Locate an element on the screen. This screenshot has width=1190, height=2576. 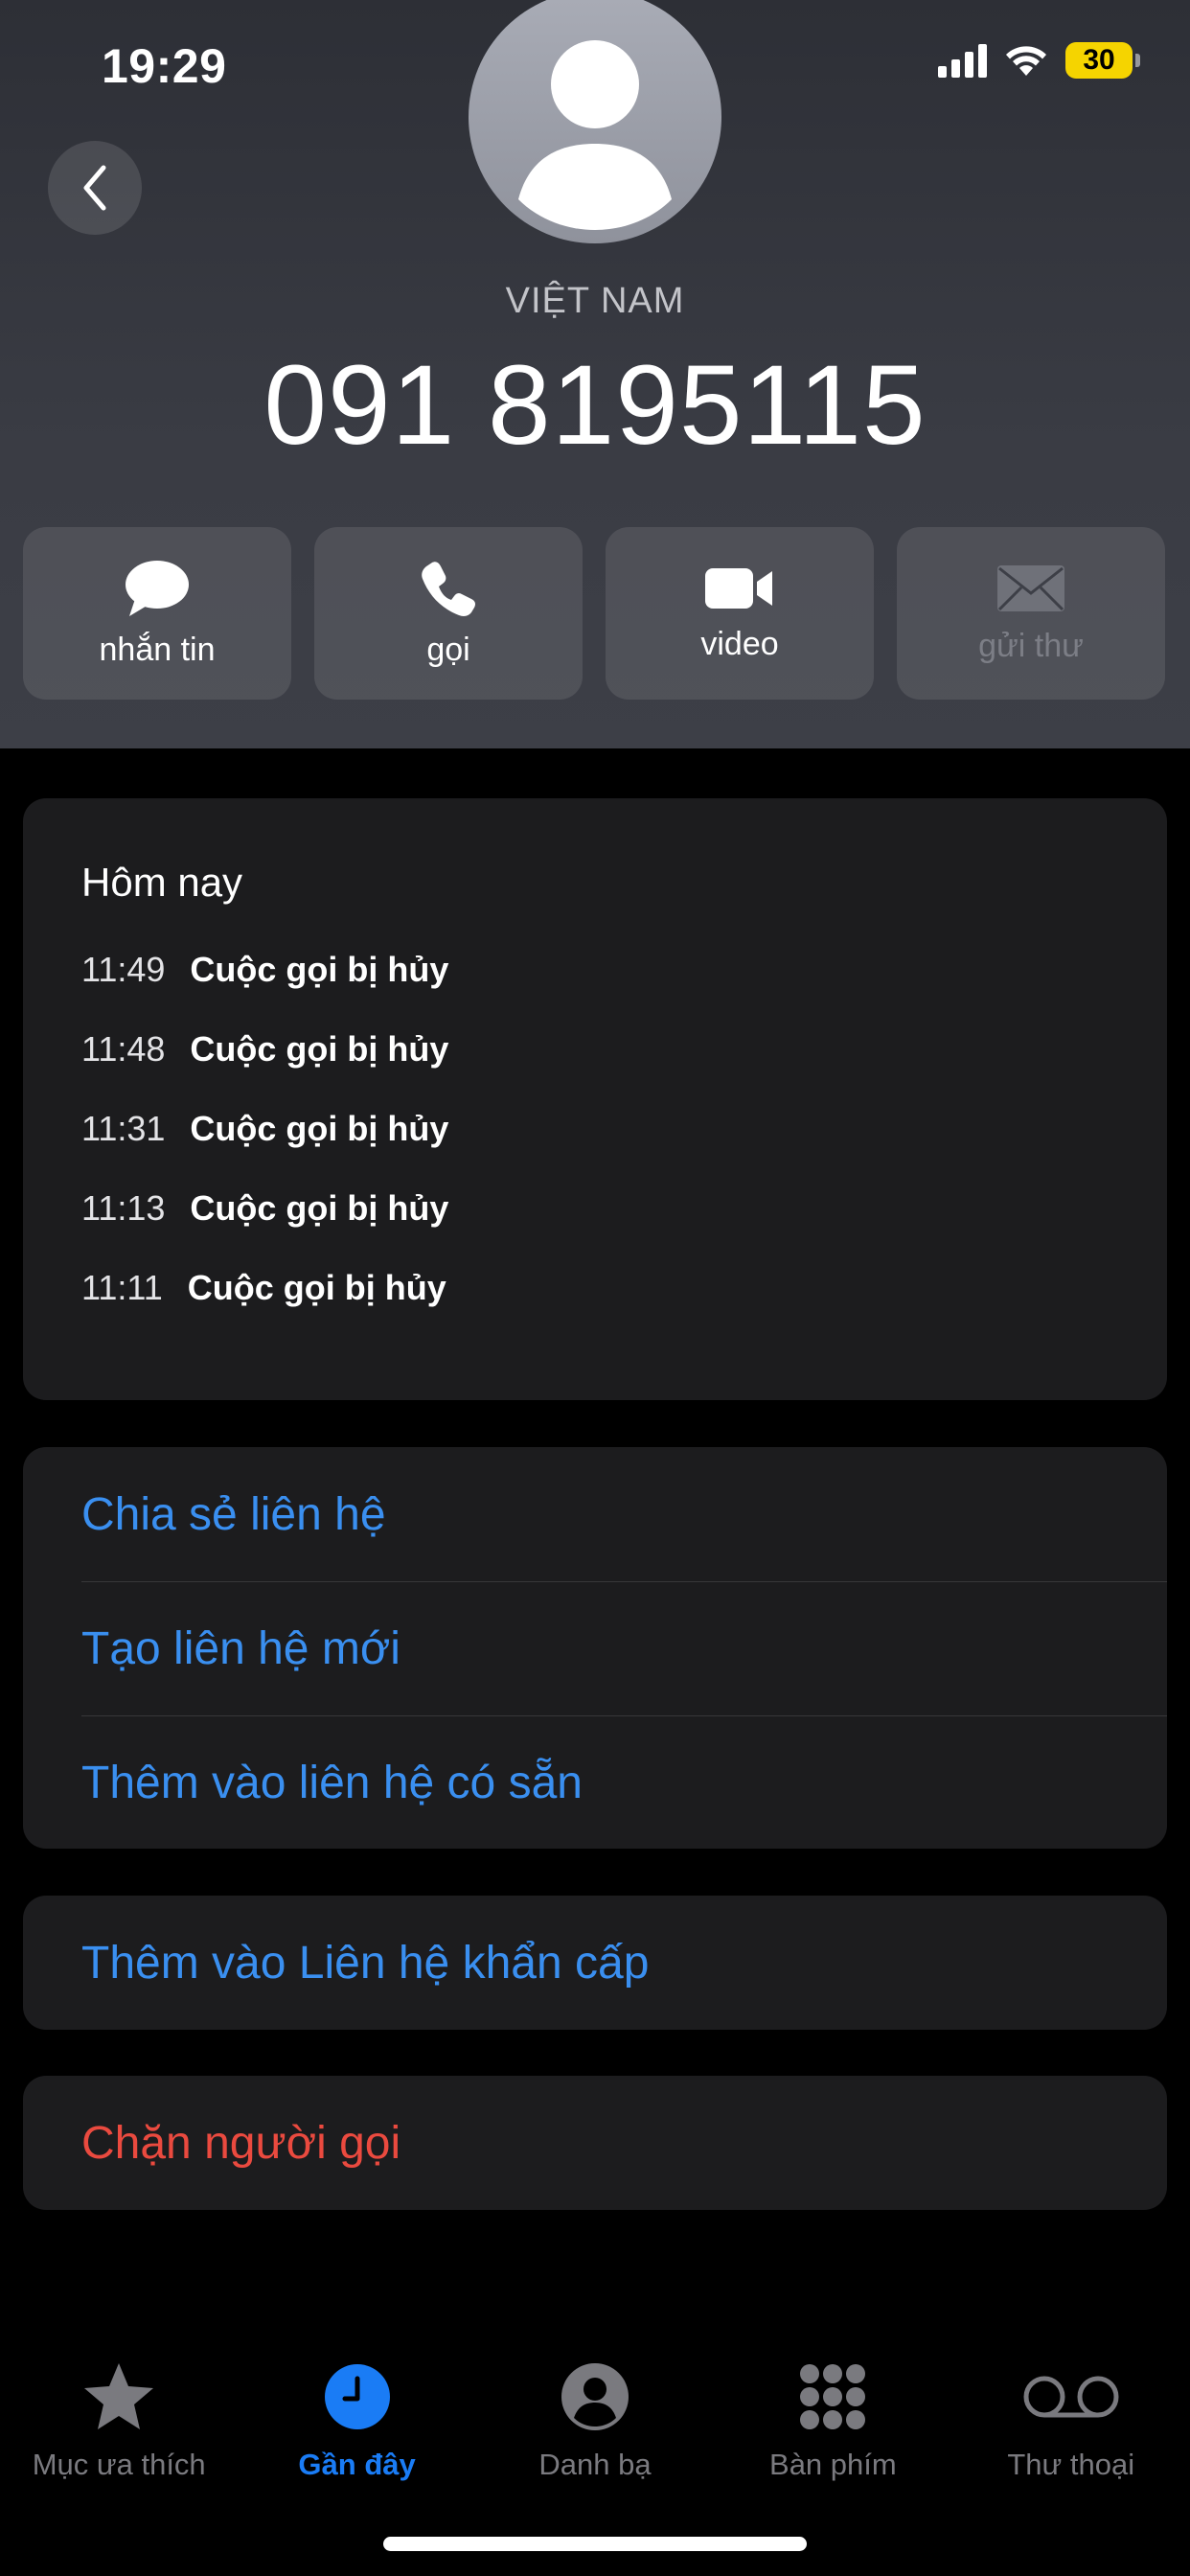
create-contact-label: Tạo liên hệ mới is located at coordinates (241, 1648).